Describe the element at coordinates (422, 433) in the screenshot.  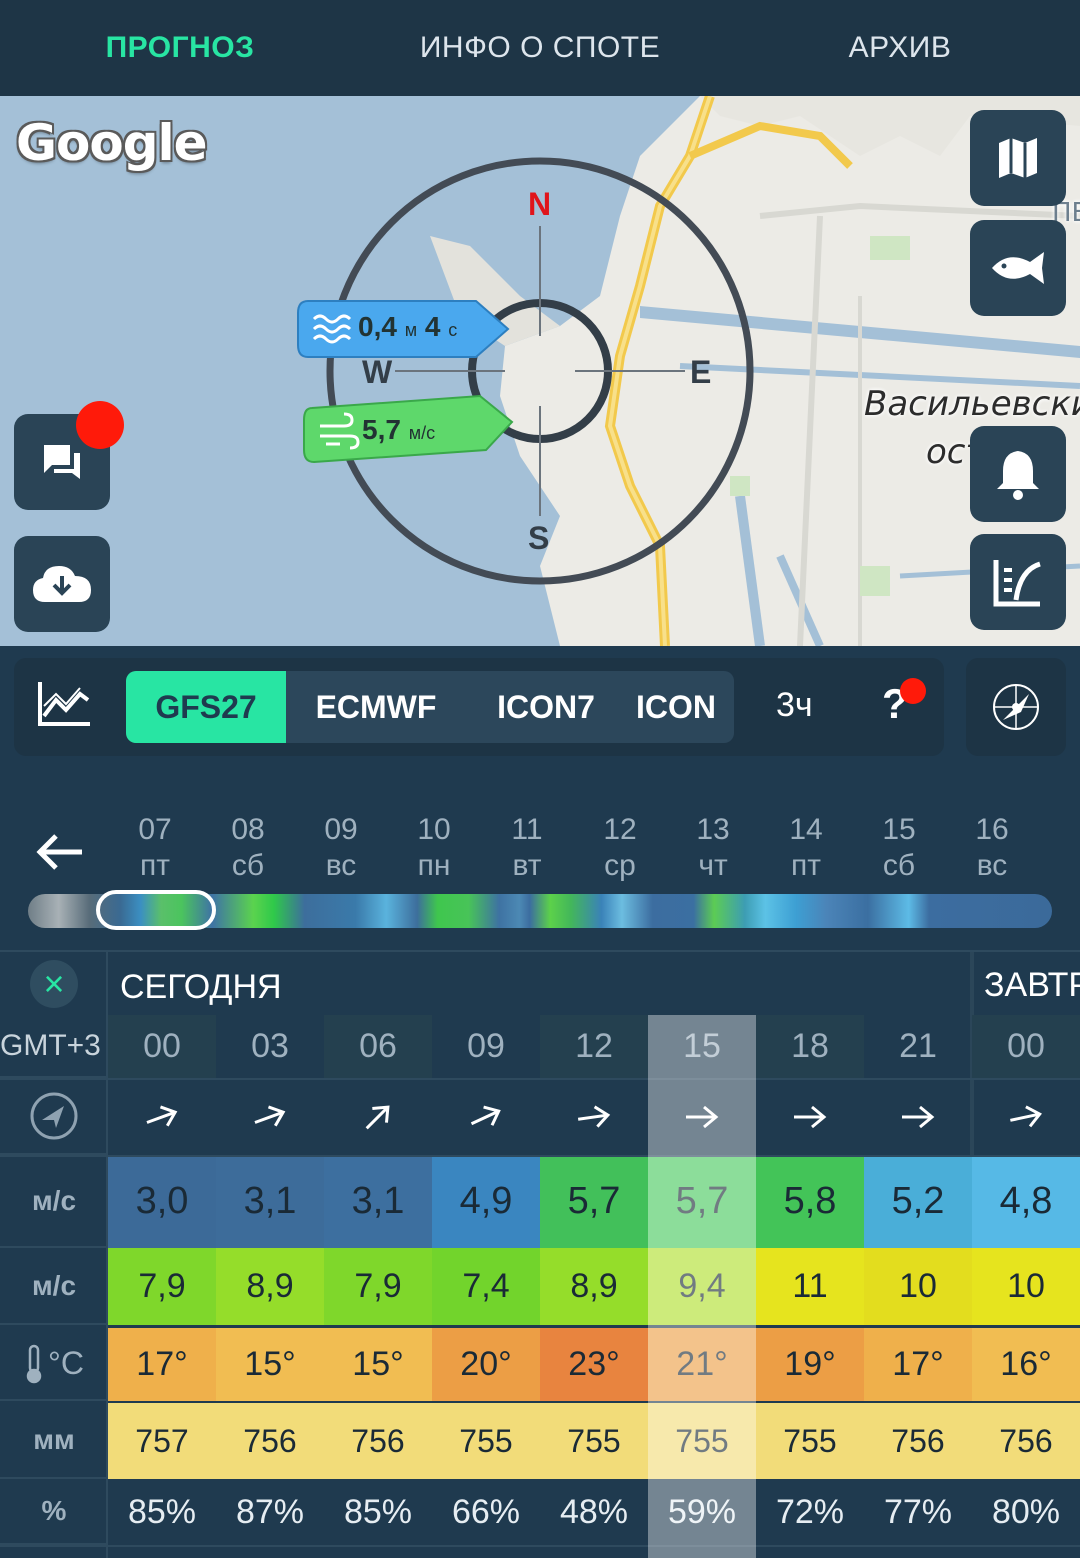
I see `wind-speed-unit: м/с` at that location.